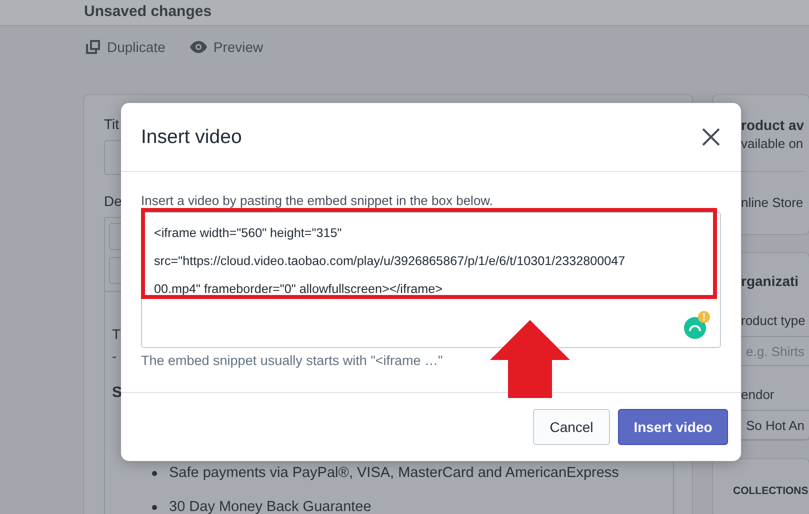 This screenshot has width=809, height=514. Describe the element at coordinates (571, 427) in the screenshot. I see `cancel-button: Cancel` at that location.